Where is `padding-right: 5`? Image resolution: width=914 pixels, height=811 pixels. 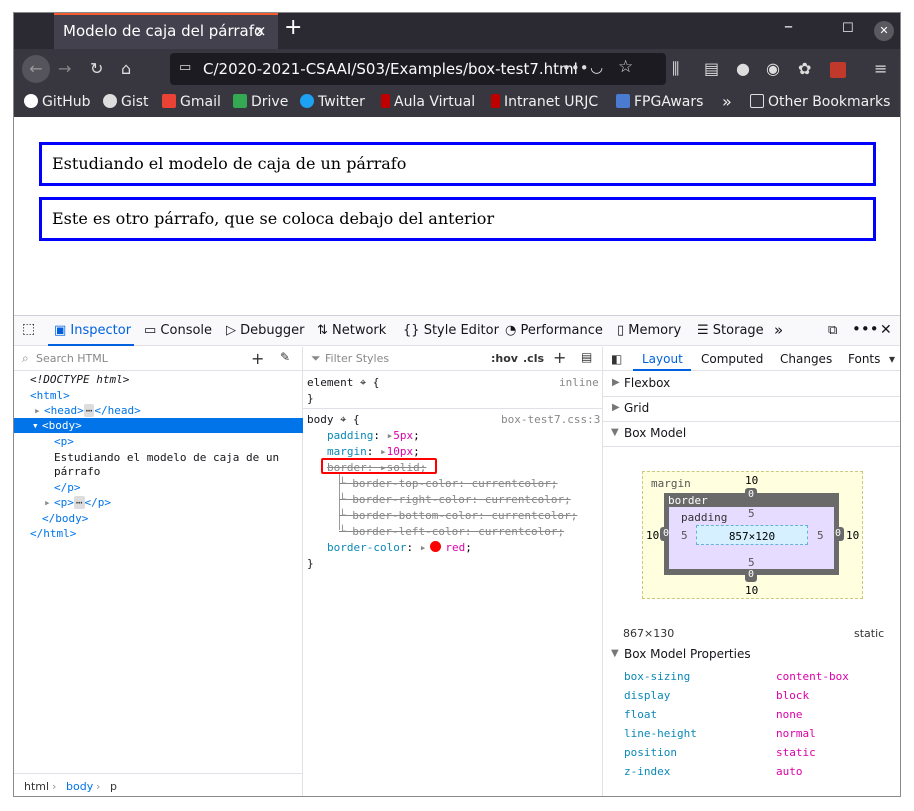
padding-right: 5 is located at coordinates (820, 535).